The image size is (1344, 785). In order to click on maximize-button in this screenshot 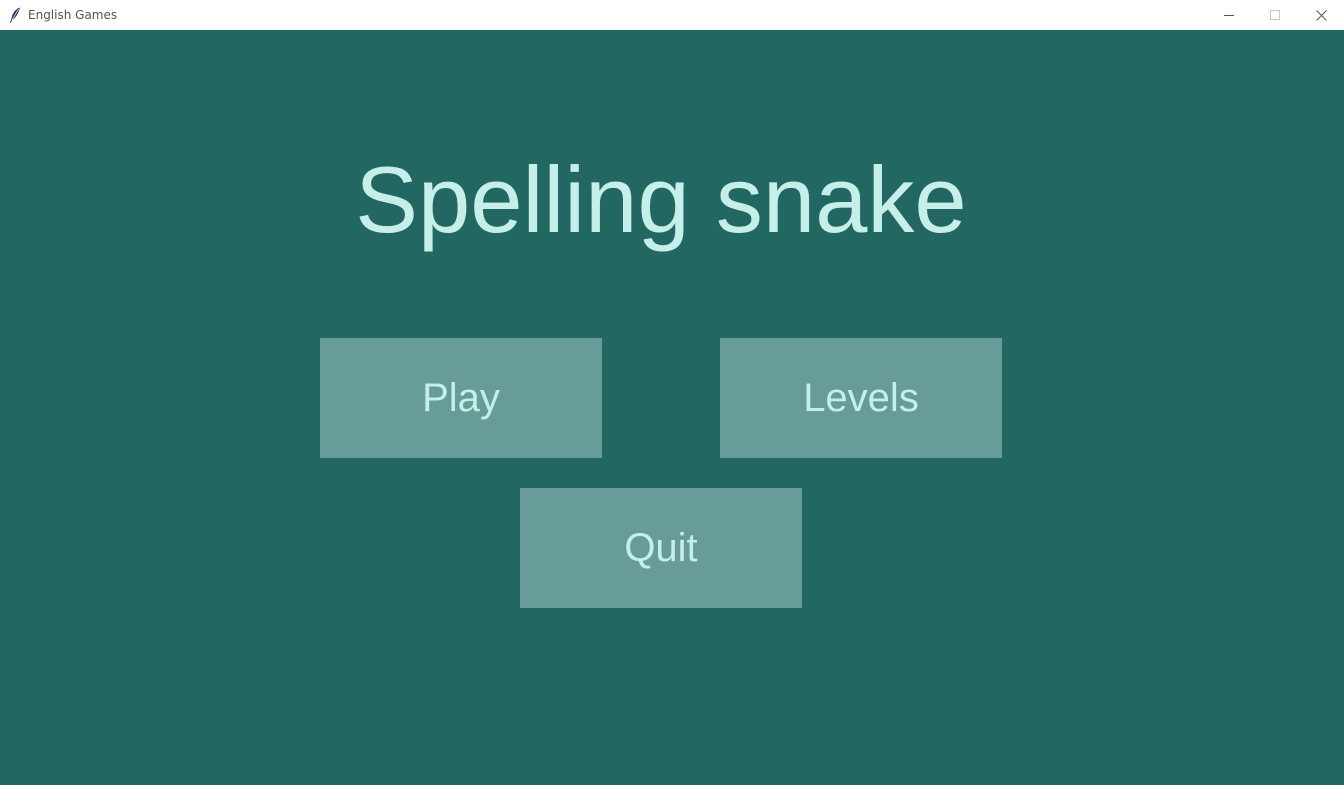, I will do `click(1275, 15)`.